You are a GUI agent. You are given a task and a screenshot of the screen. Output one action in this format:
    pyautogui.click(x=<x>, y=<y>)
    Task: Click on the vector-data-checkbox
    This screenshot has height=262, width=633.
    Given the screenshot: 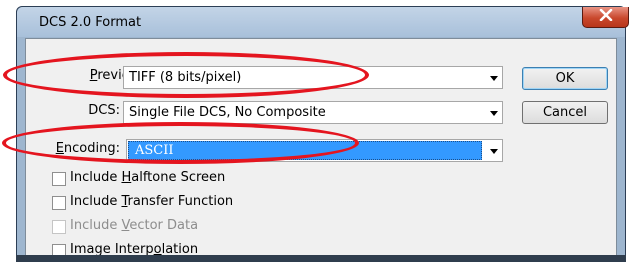 What is the action you would take?
    pyautogui.click(x=59, y=227)
    